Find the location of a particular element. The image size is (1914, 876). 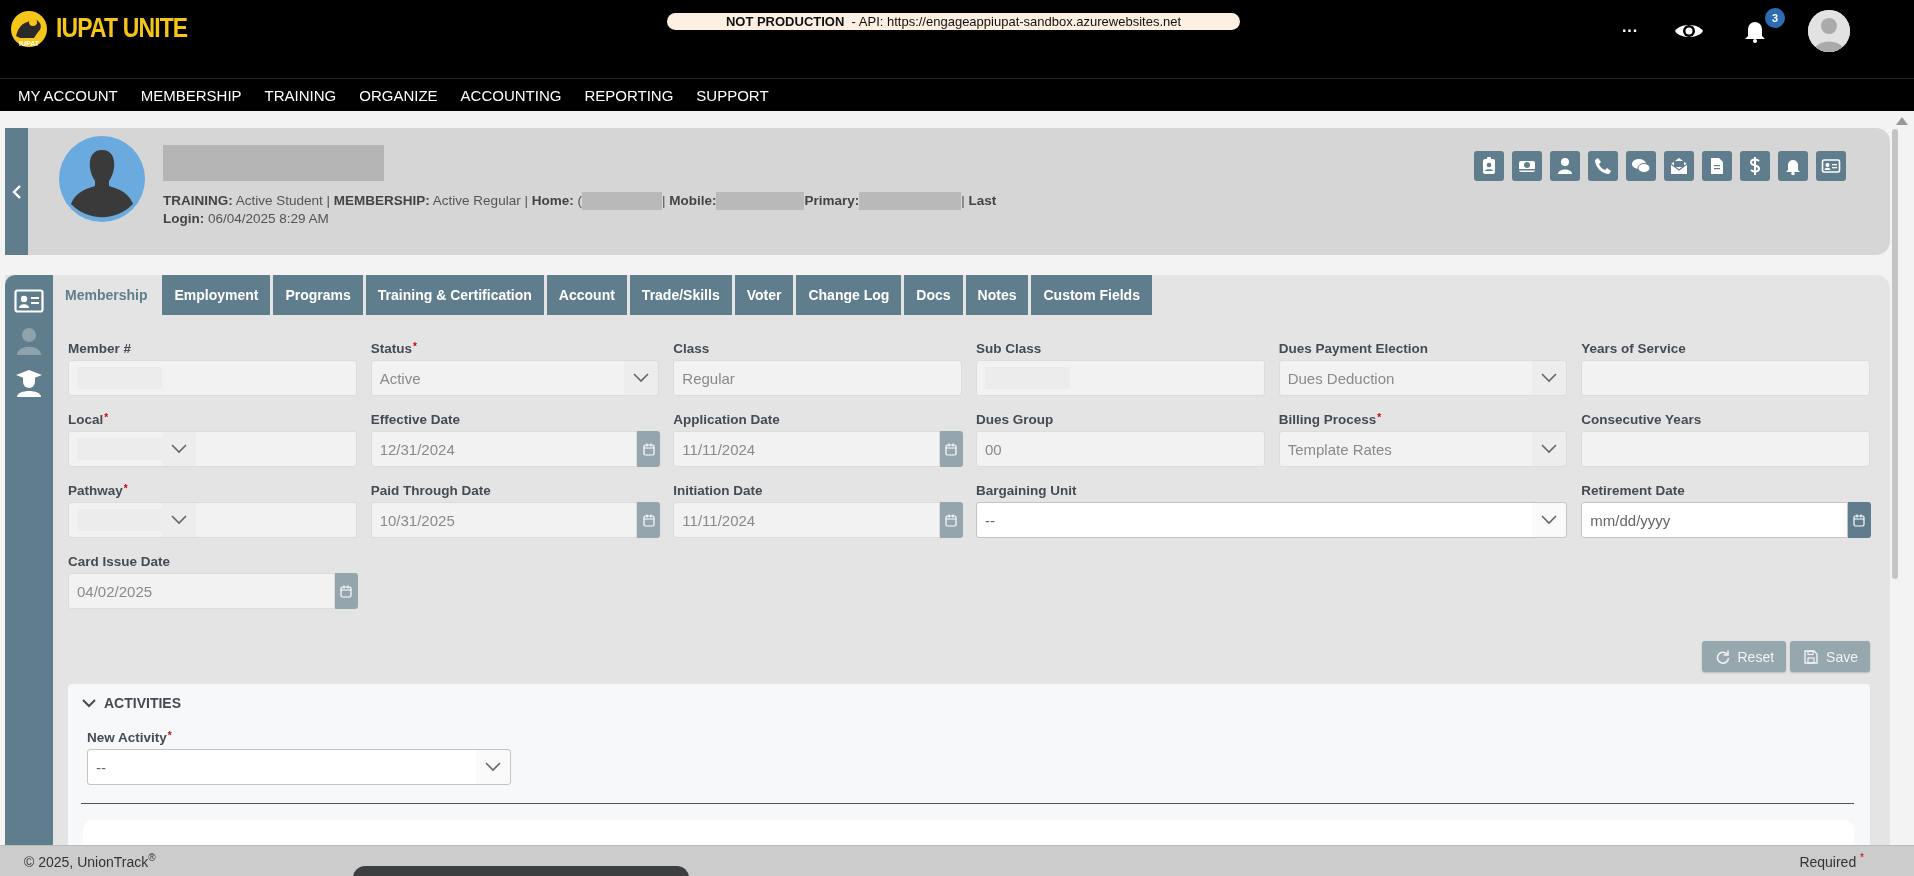

logo-emblem-icon is located at coordinates (29, 29).